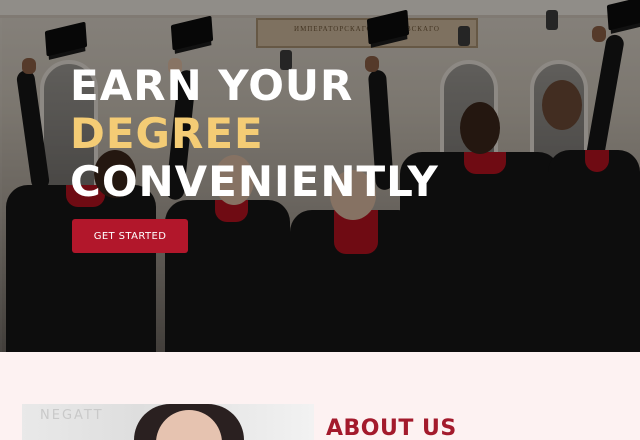 This screenshot has width=640, height=440. What do you see at coordinates (168, 422) in the screenshot?
I see `about-photo: NEGATT` at bounding box center [168, 422].